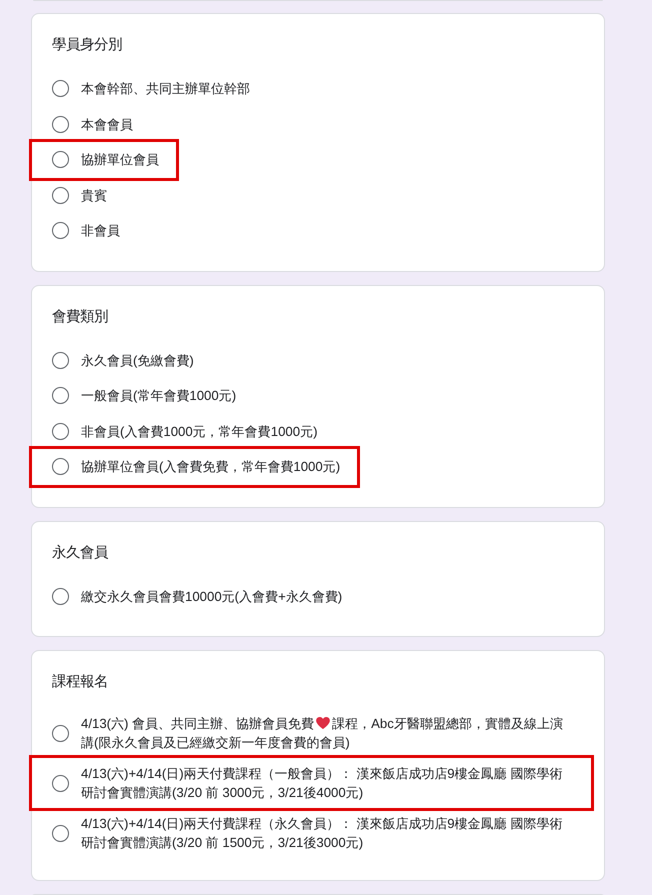 Image resolution: width=652 pixels, height=895 pixels. What do you see at coordinates (80, 317) in the screenshot?
I see `question-title: 會費類別` at bounding box center [80, 317].